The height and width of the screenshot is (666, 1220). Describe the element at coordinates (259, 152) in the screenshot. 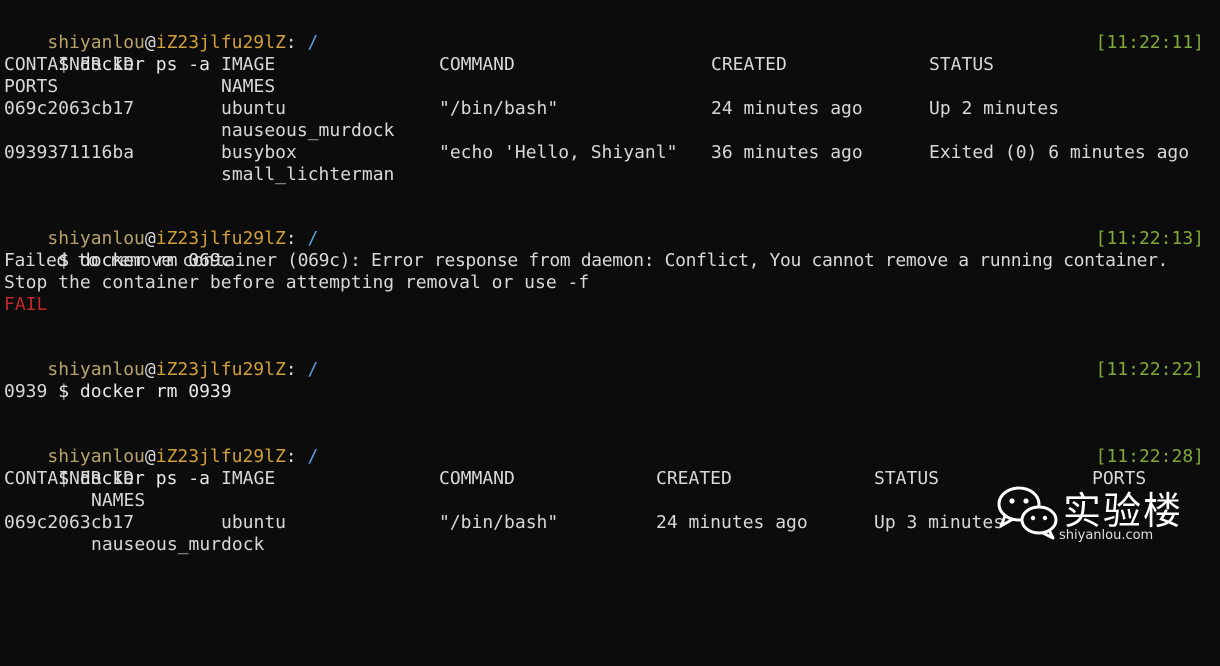

I see `container-image: busybox` at that location.